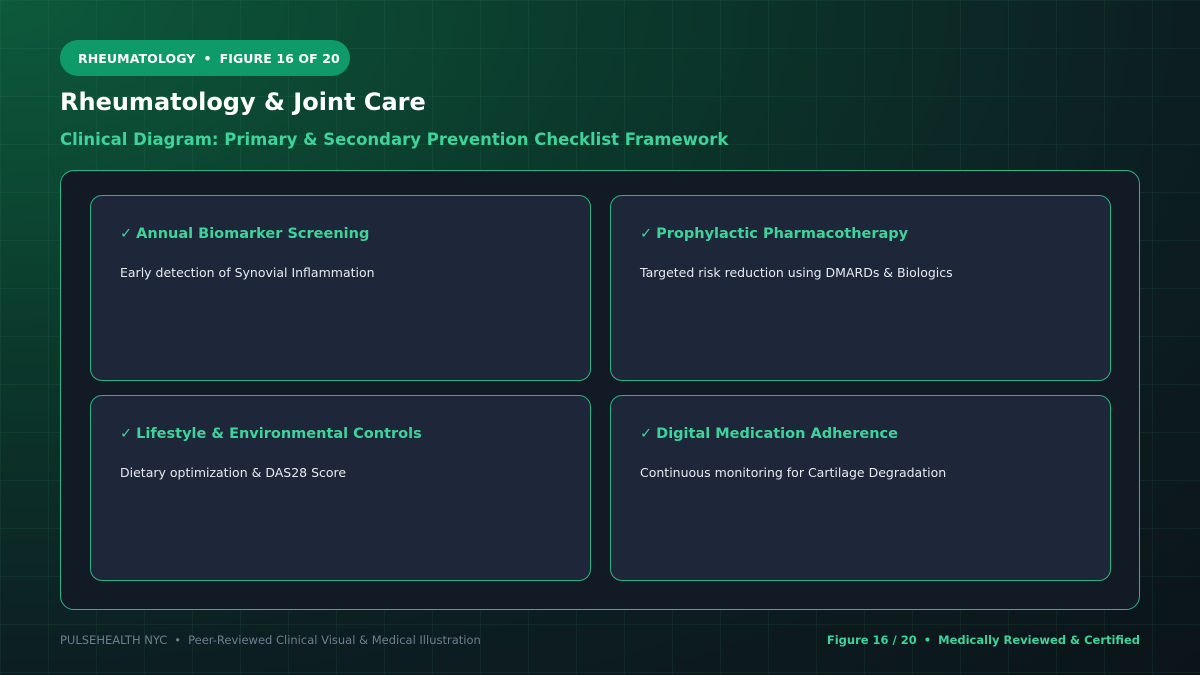  I want to click on card-heading-row: ✓ Prophylactic Pharmacotherapy, so click(875, 234).